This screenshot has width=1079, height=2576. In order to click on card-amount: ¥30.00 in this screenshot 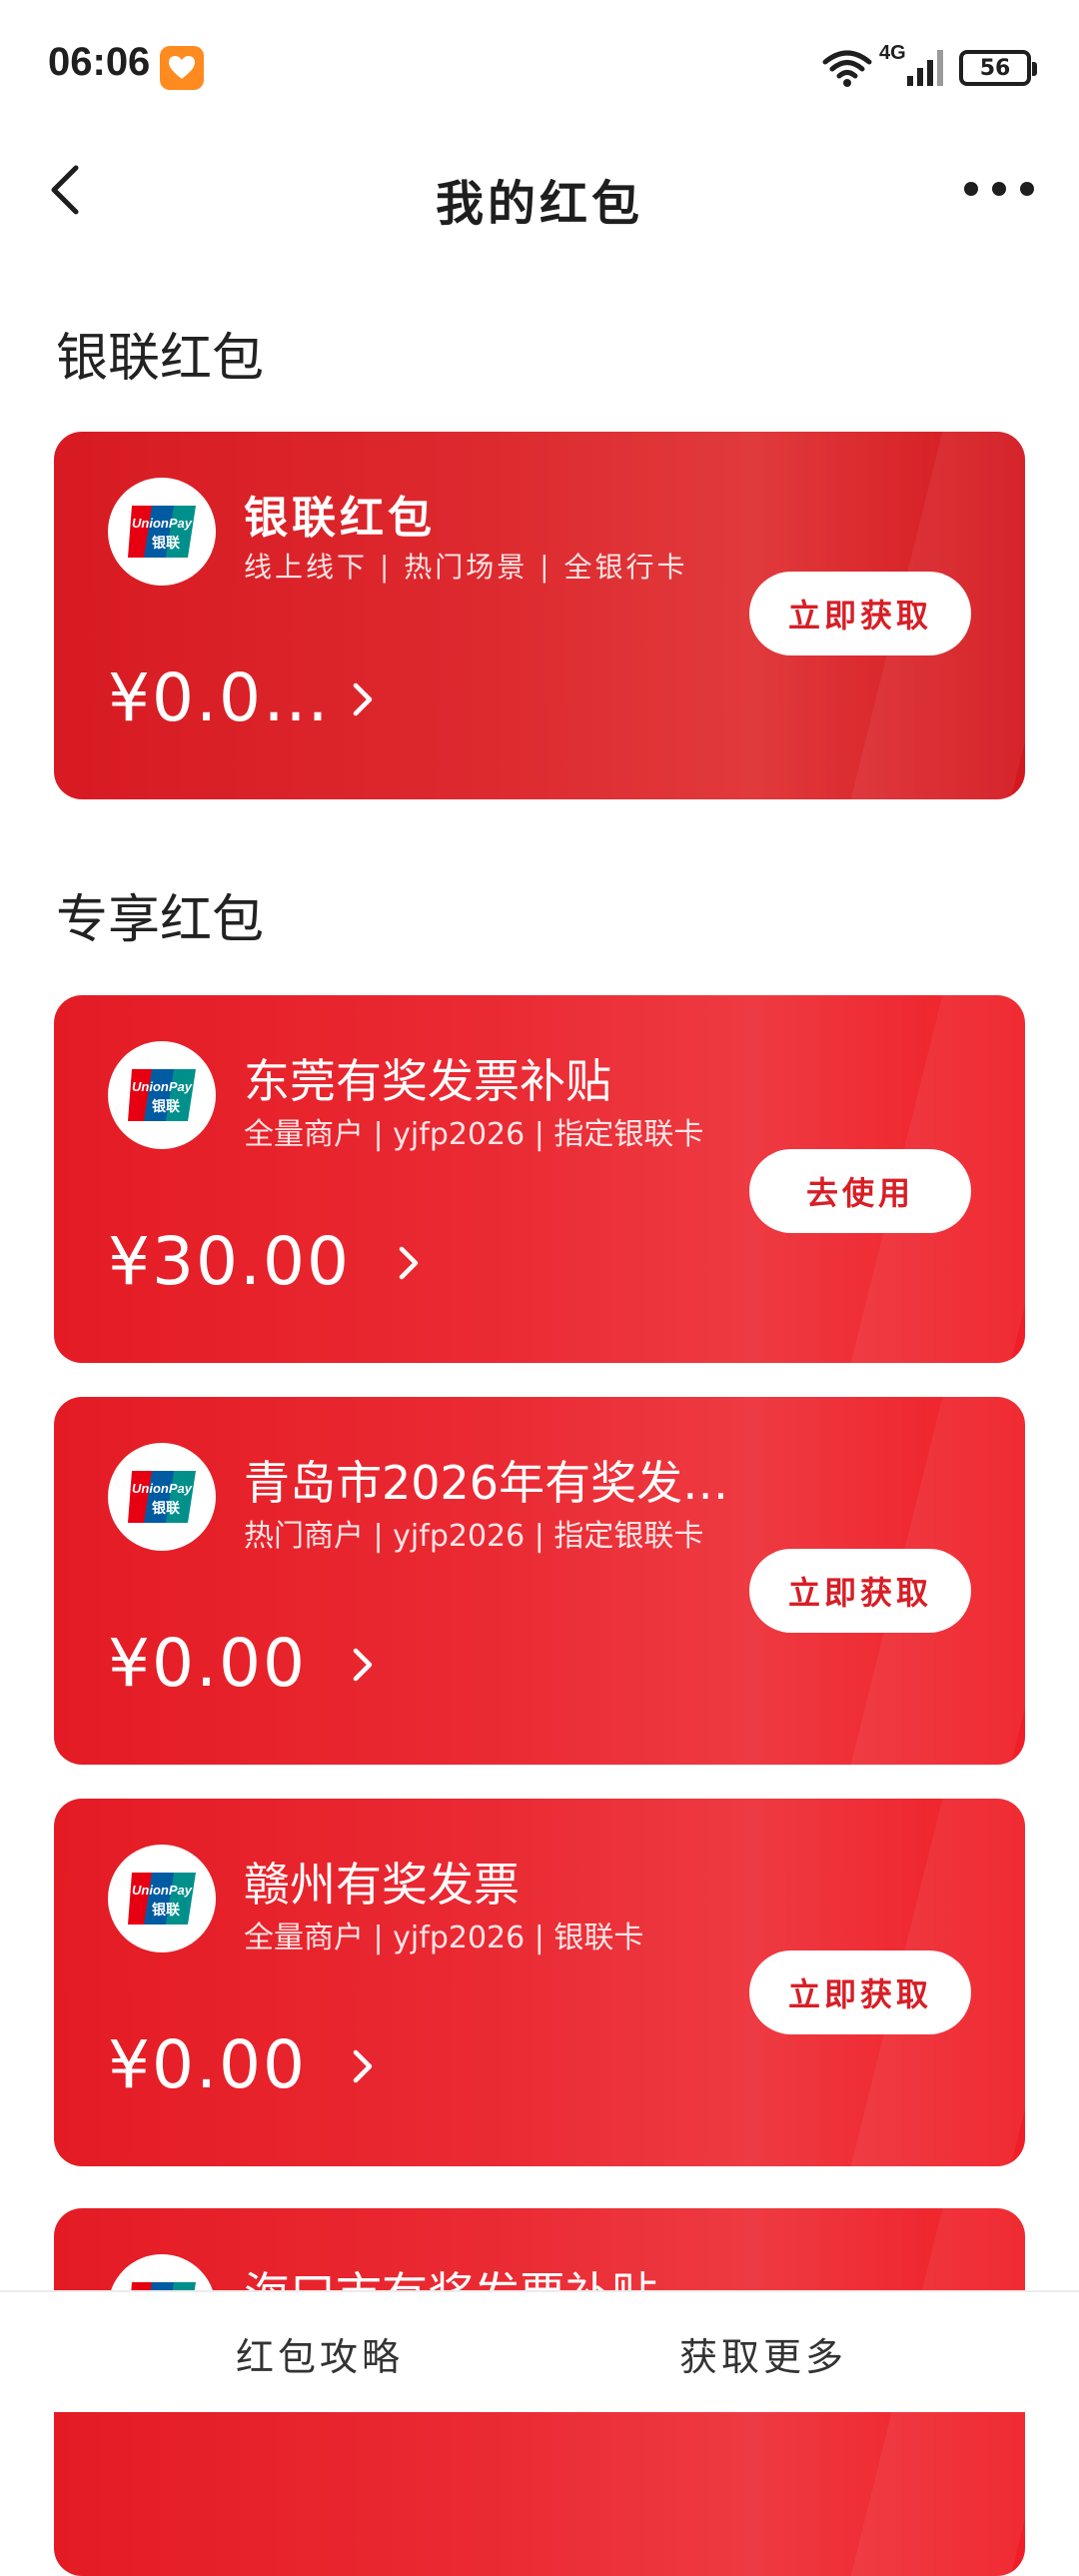, I will do `click(229, 1261)`.